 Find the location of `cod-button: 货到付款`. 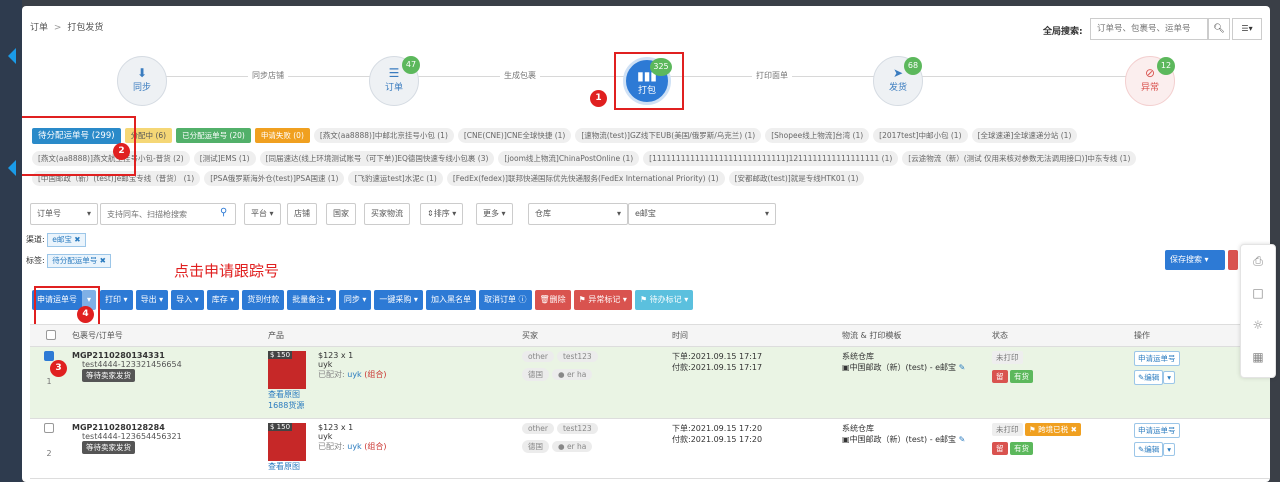

cod-button: 货到付款 is located at coordinates (263, 300).